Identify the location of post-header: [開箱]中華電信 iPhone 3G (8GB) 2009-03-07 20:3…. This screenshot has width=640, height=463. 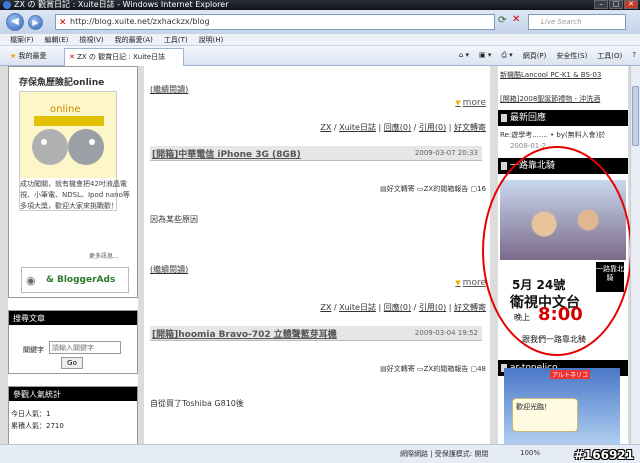
(316, 153).